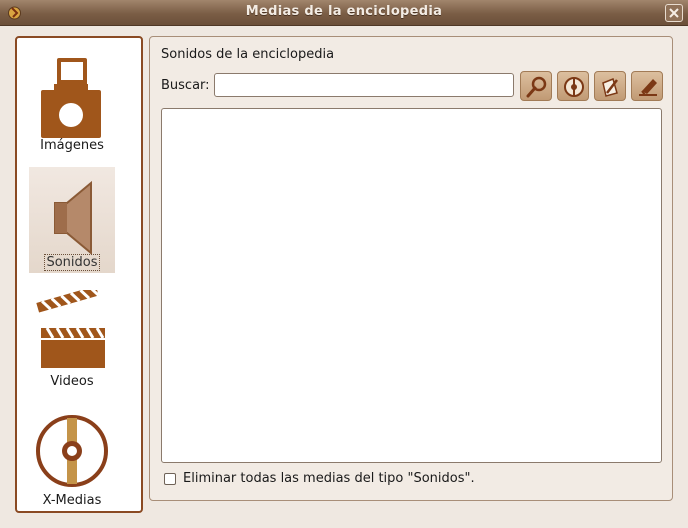 The width and height of the screenshot is (688, 528). What do you see at coordinates (70, 329) in the screenshot?
I see `clapperboard-icon` at bounding box center [70, 329].